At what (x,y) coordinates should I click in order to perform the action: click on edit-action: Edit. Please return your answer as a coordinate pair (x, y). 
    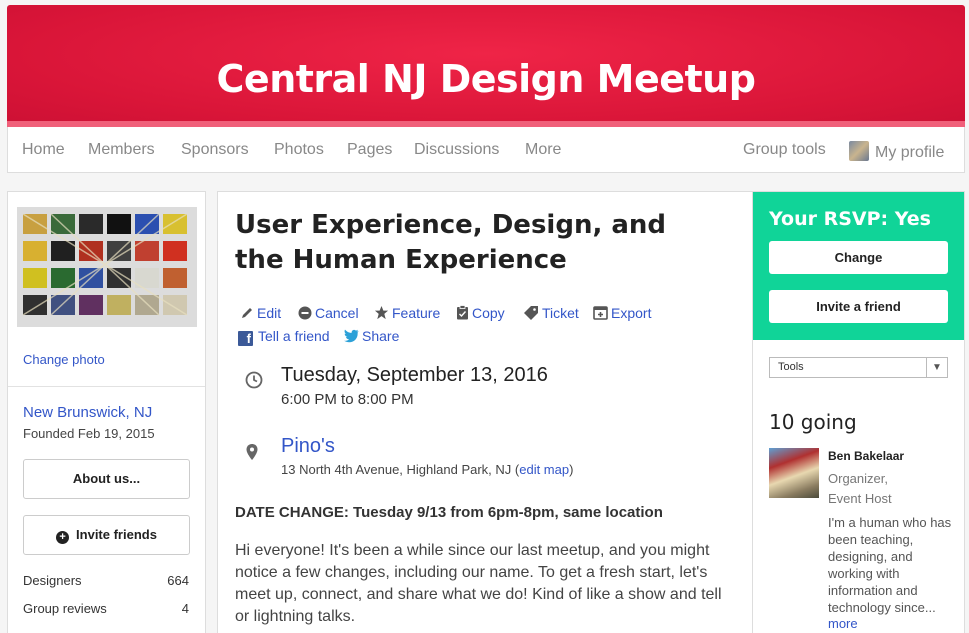
    Looking at the image, I should click on (260, 313).